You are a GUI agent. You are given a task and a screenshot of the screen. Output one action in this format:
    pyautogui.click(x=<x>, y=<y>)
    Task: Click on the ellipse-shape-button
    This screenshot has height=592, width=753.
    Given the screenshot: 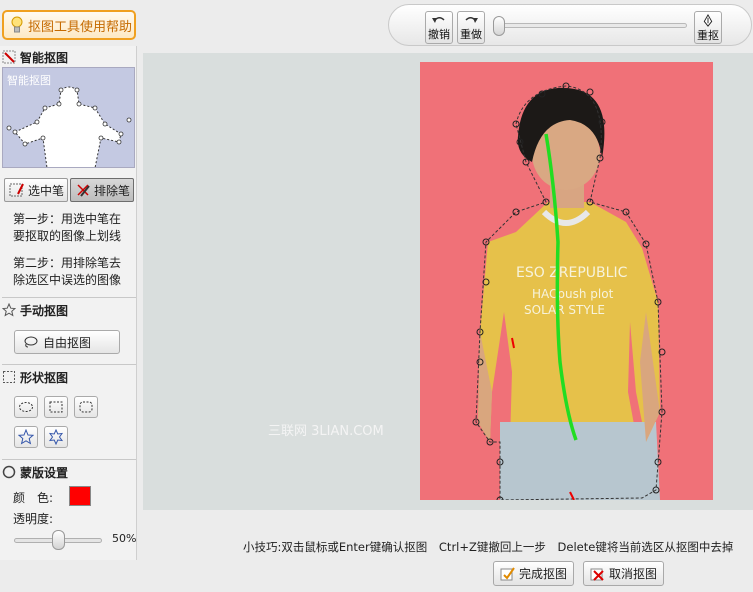 What is the action you would take?
    pyautogui.click(x=26, y=407)
    